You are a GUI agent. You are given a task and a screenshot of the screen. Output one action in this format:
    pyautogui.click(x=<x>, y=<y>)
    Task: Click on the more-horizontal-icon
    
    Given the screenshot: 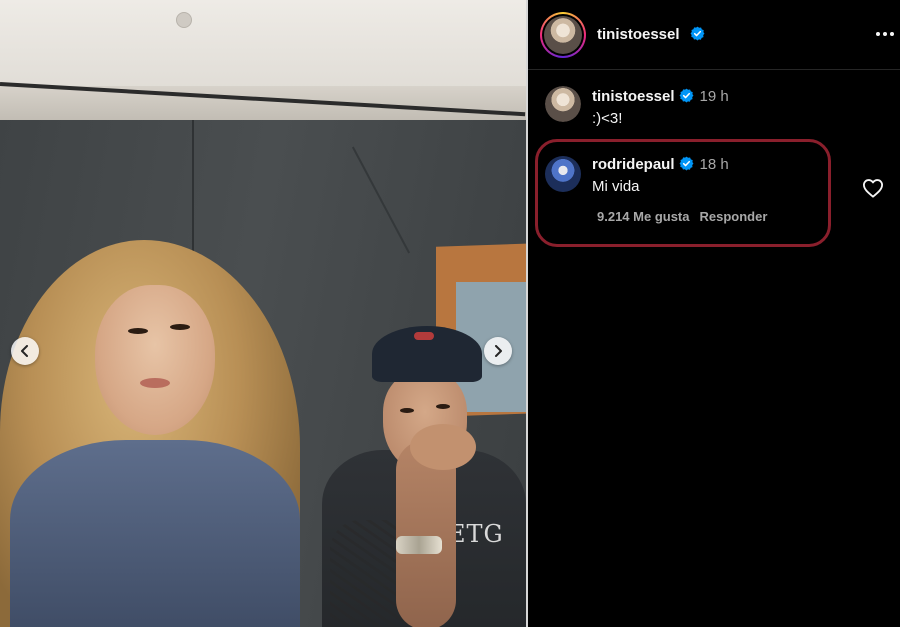 What is the action you would take?
    pyautogui.click(x=878, y=34)
    